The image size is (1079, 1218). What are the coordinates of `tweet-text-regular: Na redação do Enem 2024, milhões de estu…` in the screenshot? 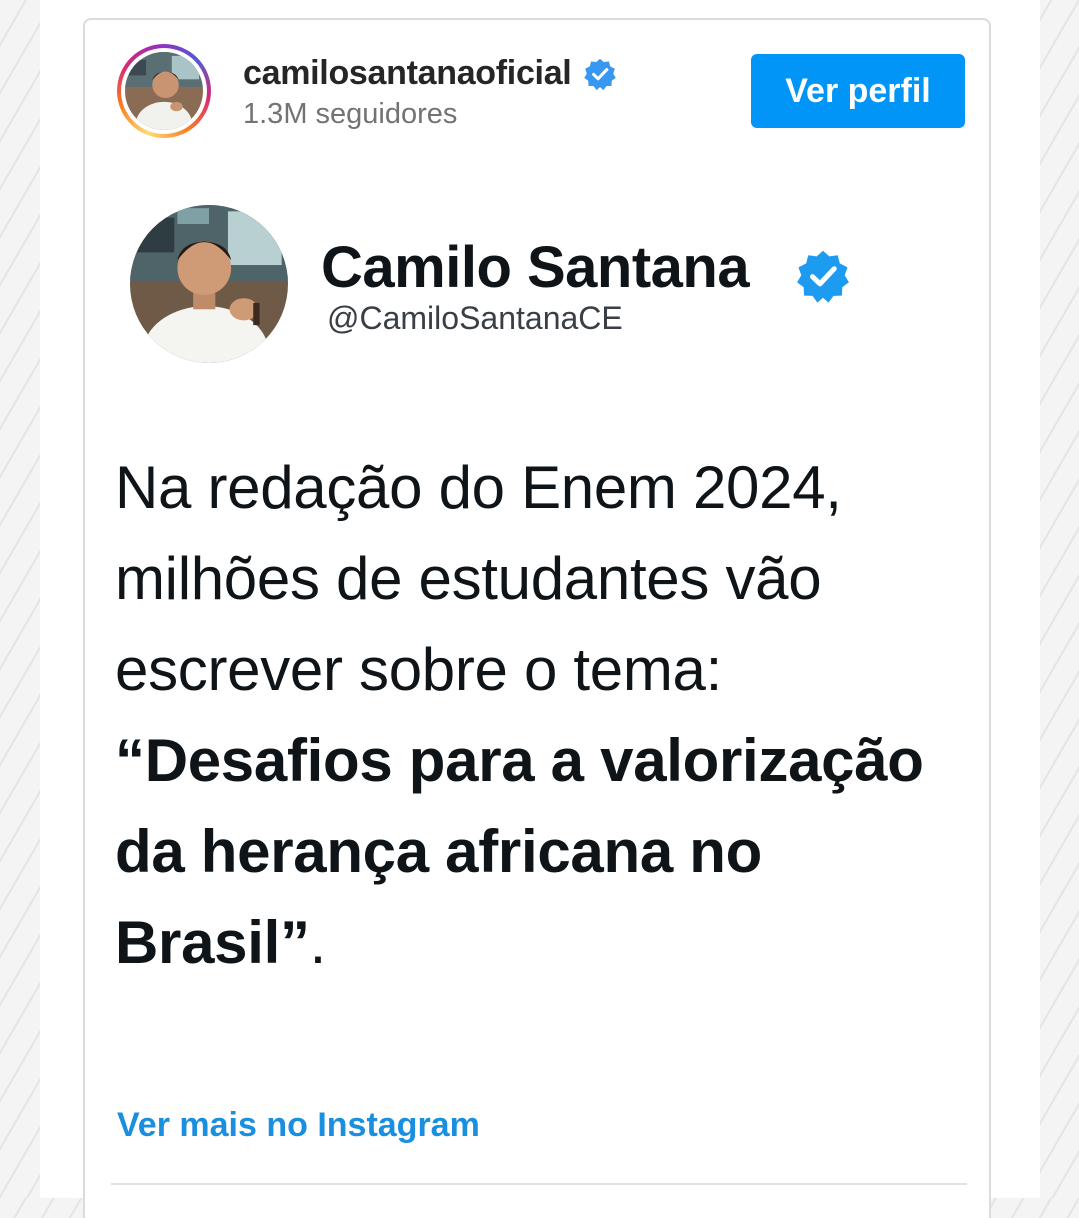 It's located at (478, 578).